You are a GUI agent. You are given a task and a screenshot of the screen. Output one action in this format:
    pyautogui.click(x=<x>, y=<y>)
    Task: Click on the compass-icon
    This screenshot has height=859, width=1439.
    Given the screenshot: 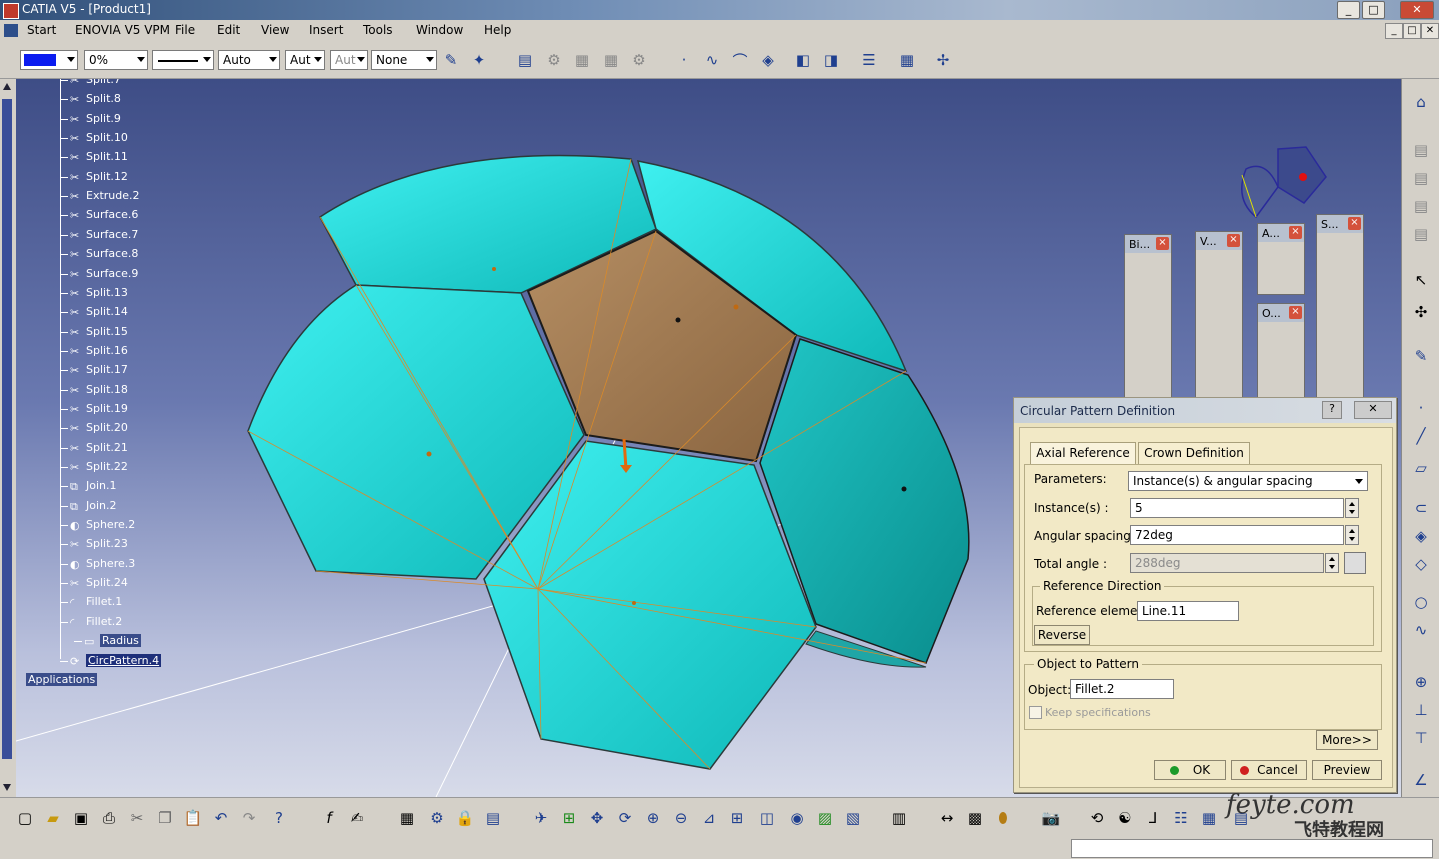 What is the action you would take?
    pyautogui.click(x=1284, y=182)
    